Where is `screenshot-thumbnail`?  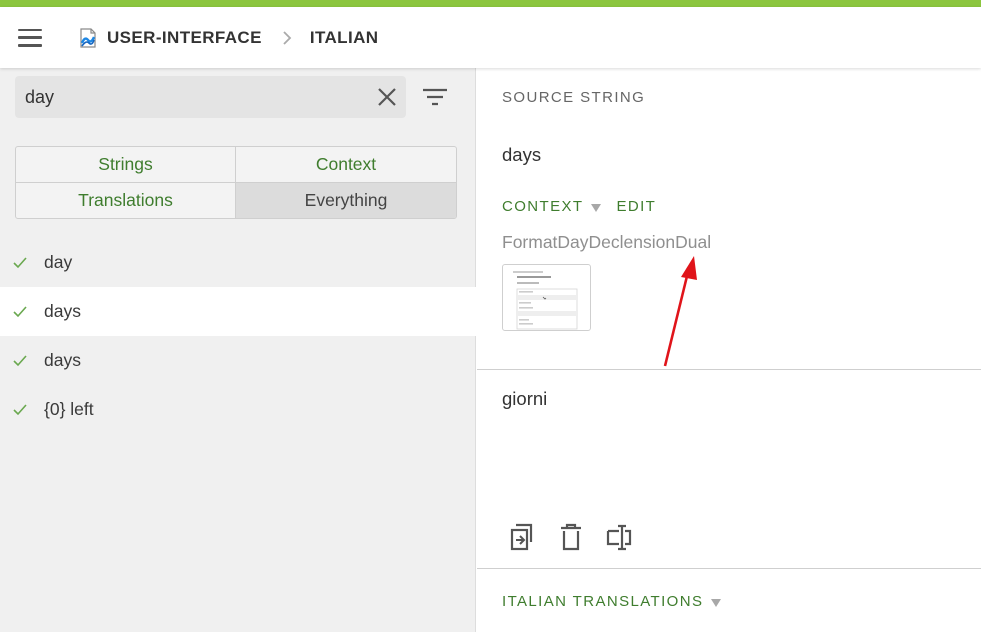 screenshot-thumbnail is located at coordinates (546, 297).